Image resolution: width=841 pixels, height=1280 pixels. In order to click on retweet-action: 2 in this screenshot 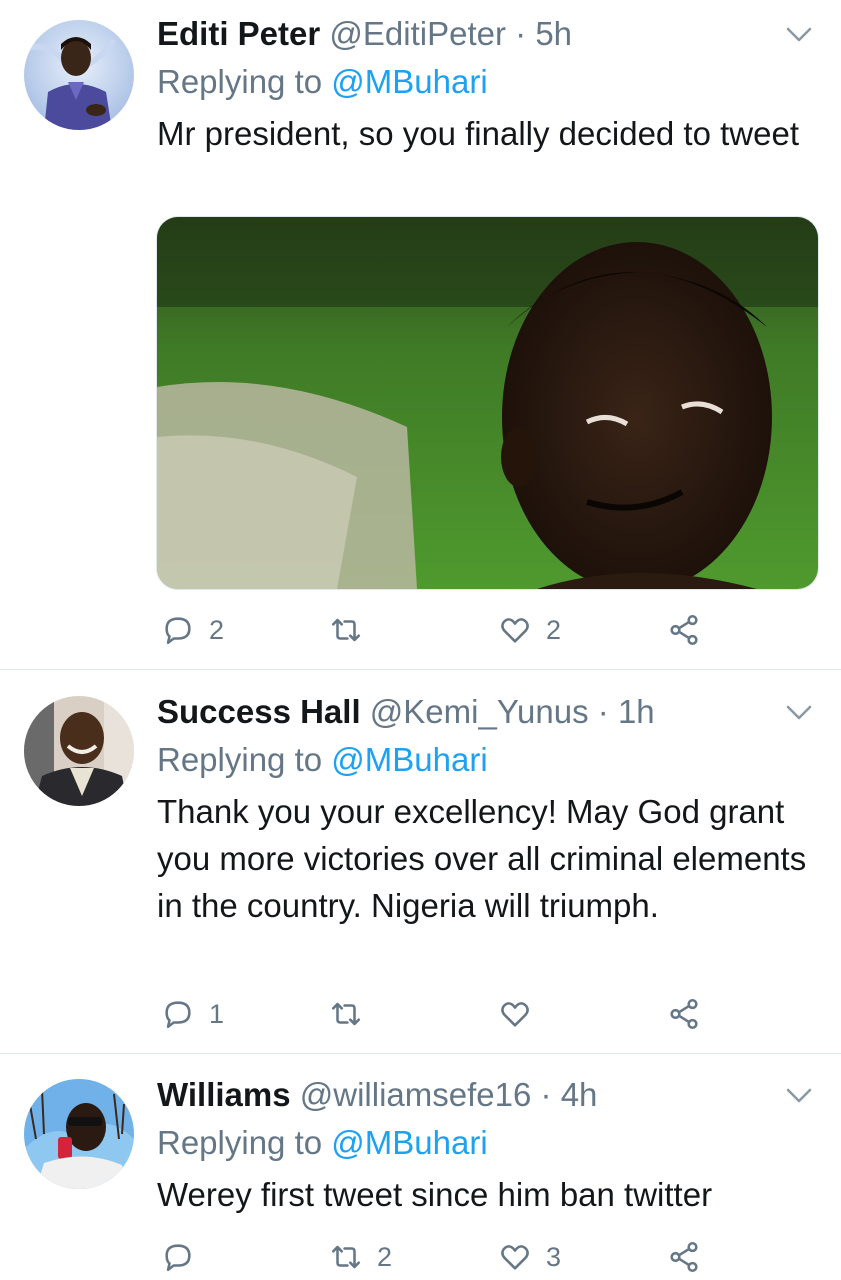, I will do `click(360, 1257)`.